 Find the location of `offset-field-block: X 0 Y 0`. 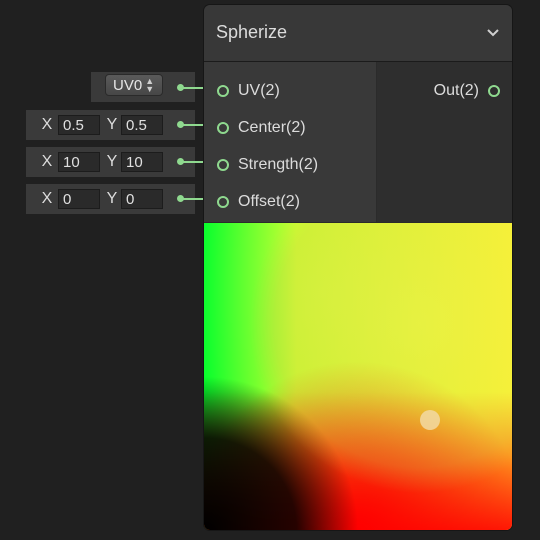

offset-field-block: X 0 Y 0 is located at coordinates (110, 199).